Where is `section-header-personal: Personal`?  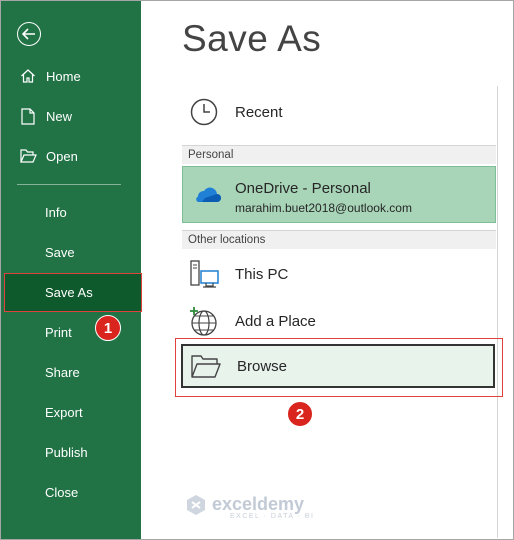 section-header-personal: Personal is located at coordinates (339, 154).